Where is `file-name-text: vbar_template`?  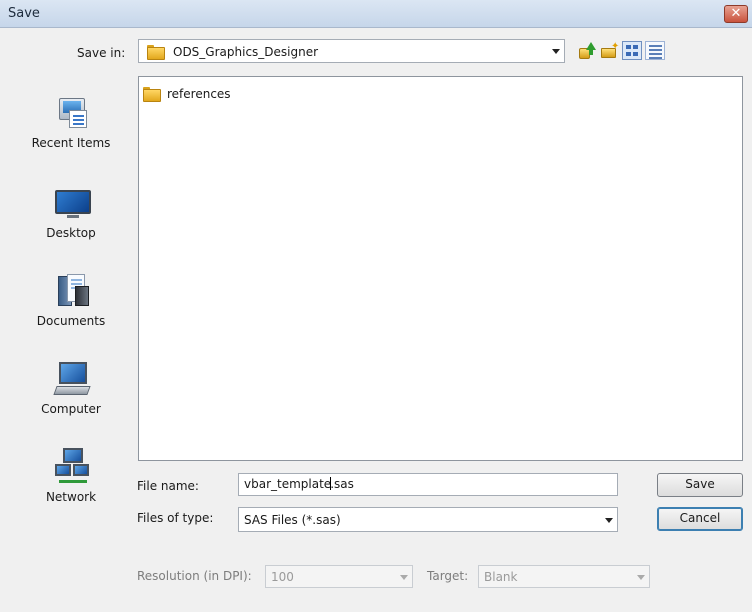
file-name-text: vbar_template is located at coordinates (288, 484).